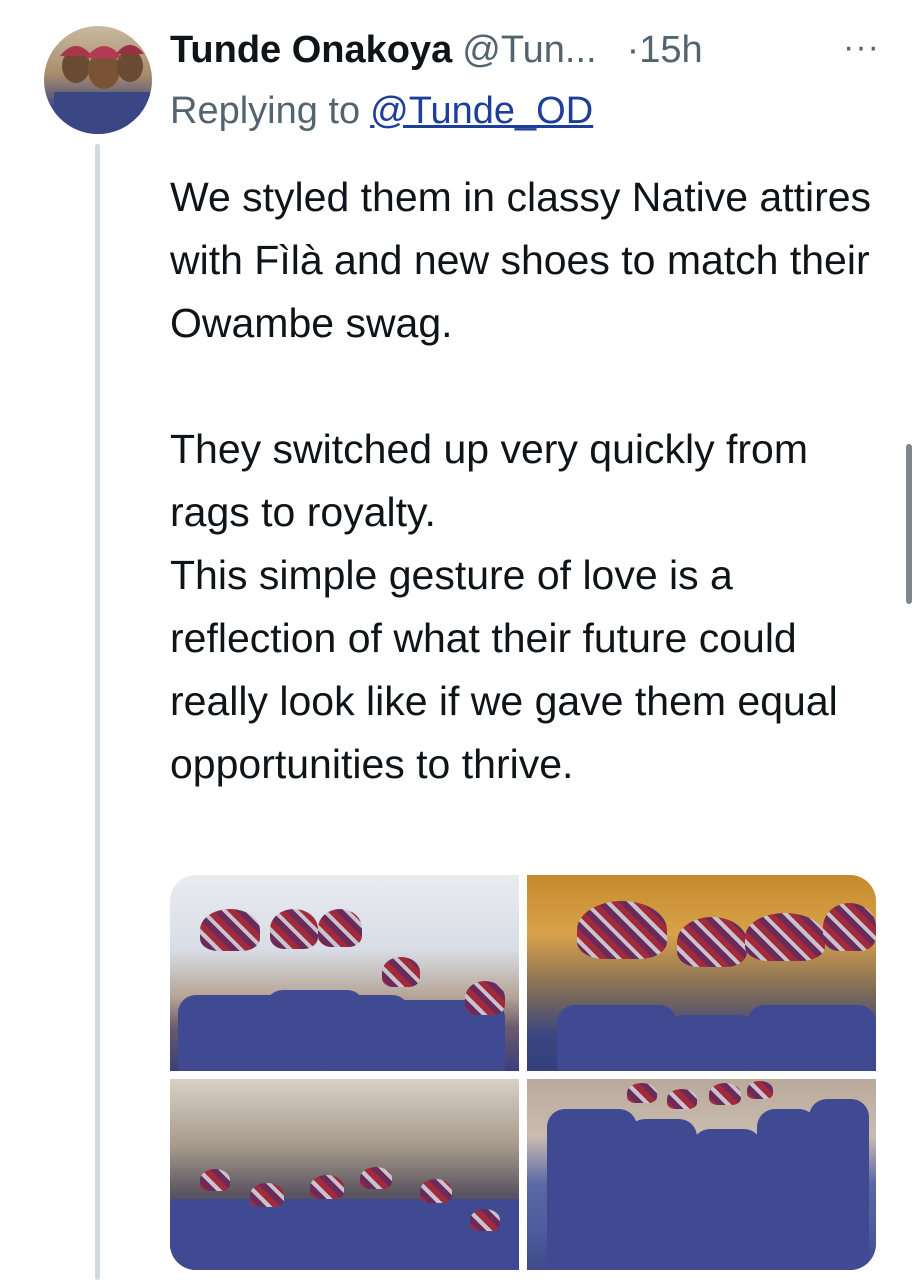 Image resolution: width=920 pixels, height=1280 pixels. I want to click on mention-link: @Tunde_OD, so click(481, 111).